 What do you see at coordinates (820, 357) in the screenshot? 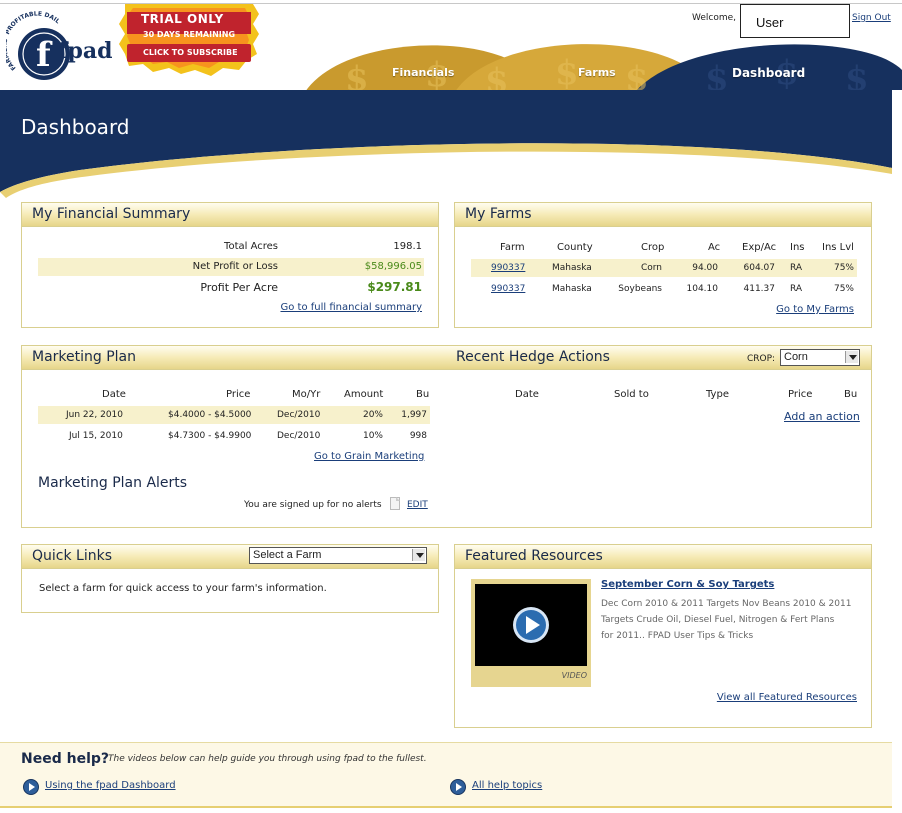
I see `crop-select: Corn` at bounding box center [820, 357].